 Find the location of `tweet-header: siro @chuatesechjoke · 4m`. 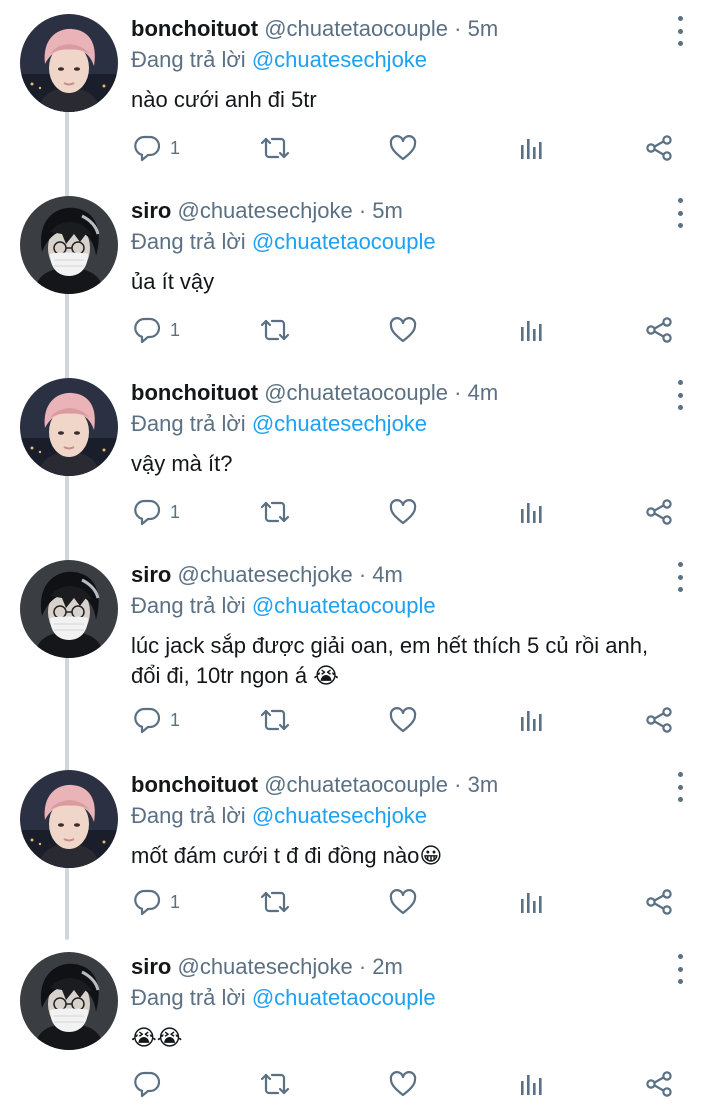

tweet-header: siro @chuatesechjoke · 4m is located at coordinates (267, 575).